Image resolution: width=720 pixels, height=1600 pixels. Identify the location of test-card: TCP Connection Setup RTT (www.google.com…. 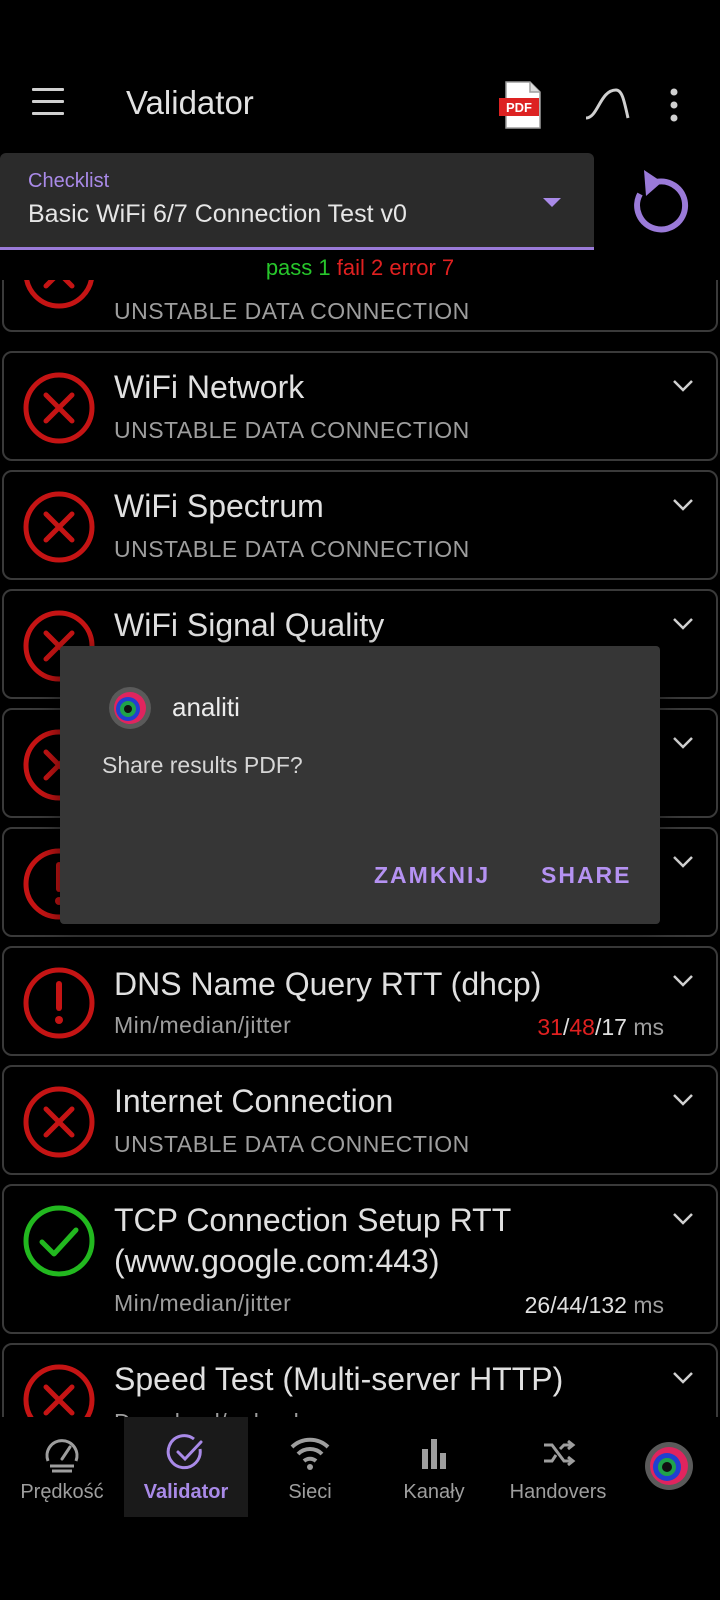
(360, 1259).